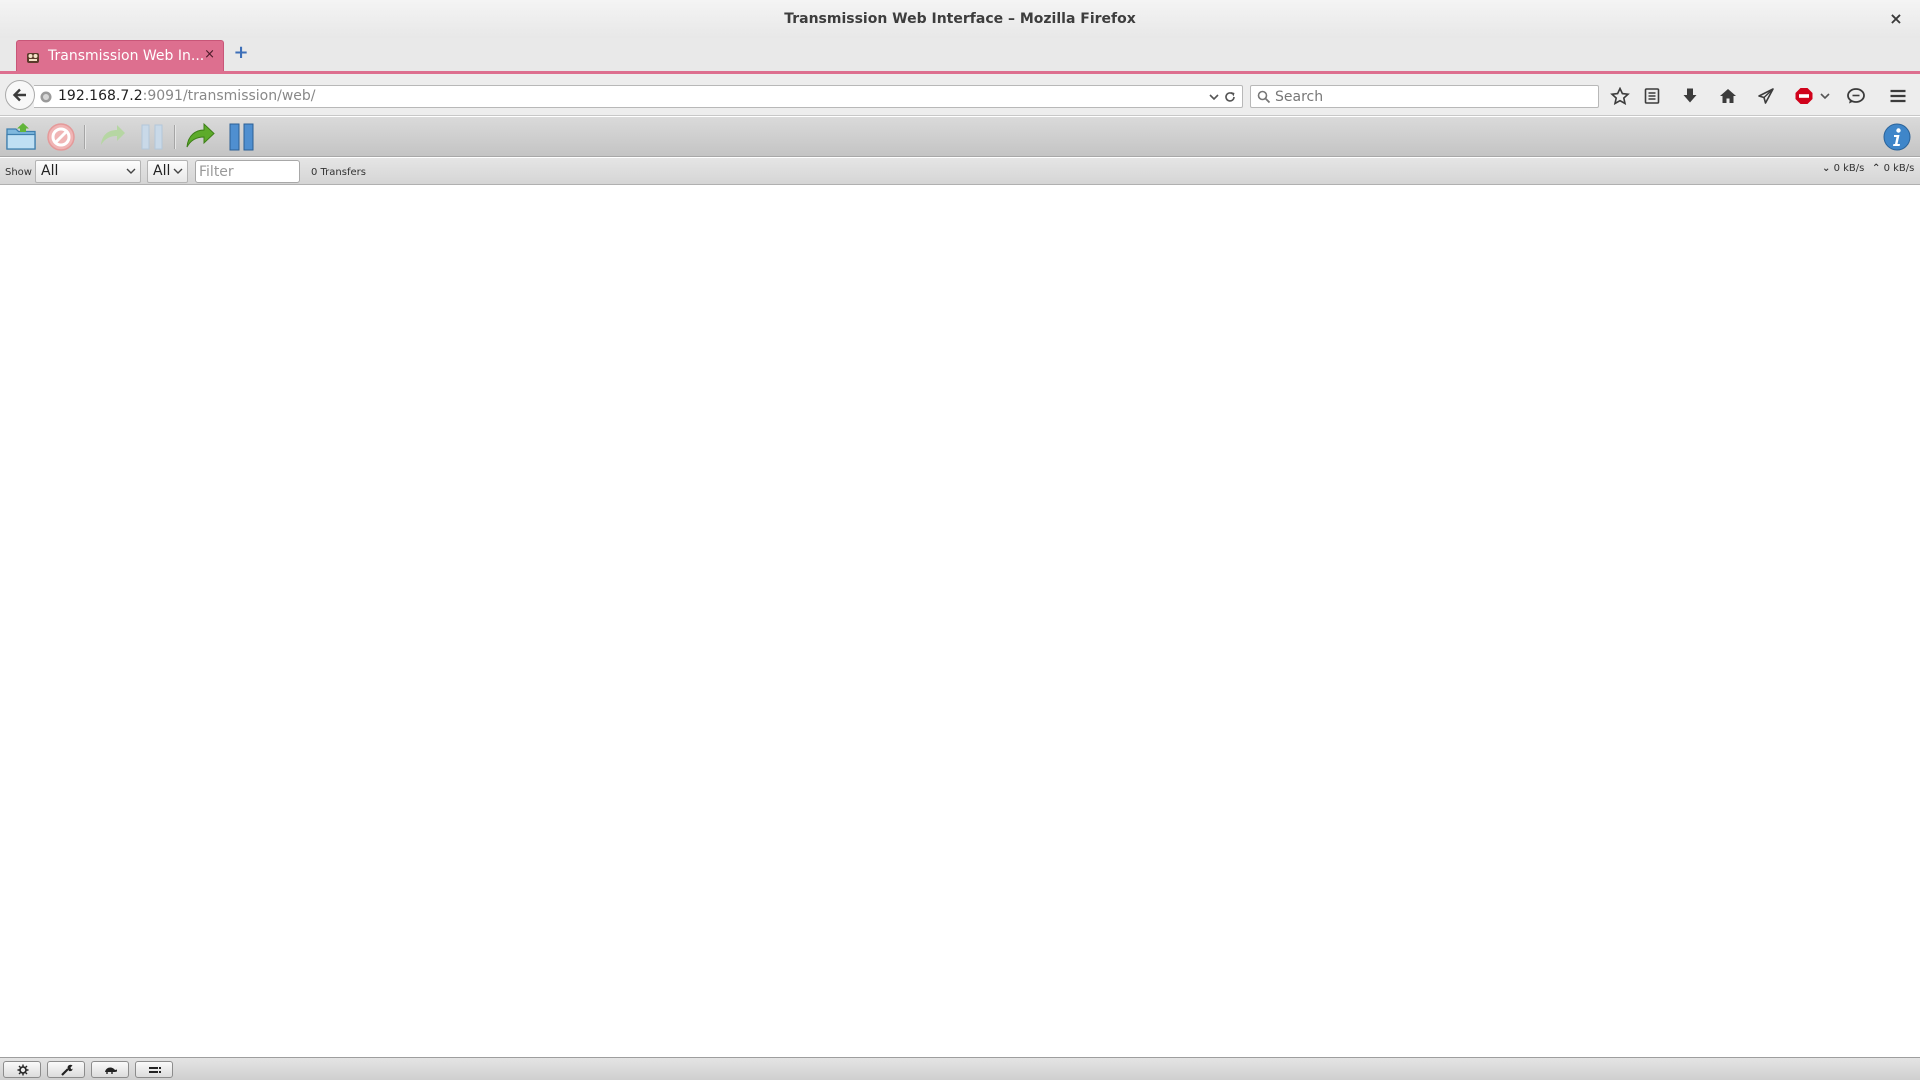 This screenshot has height=1080, width=1920. What do you see at coordinates (1898, 96) in the screenshot?
I see `hamburger-menu-icon` at bounding box center [1898, 96].